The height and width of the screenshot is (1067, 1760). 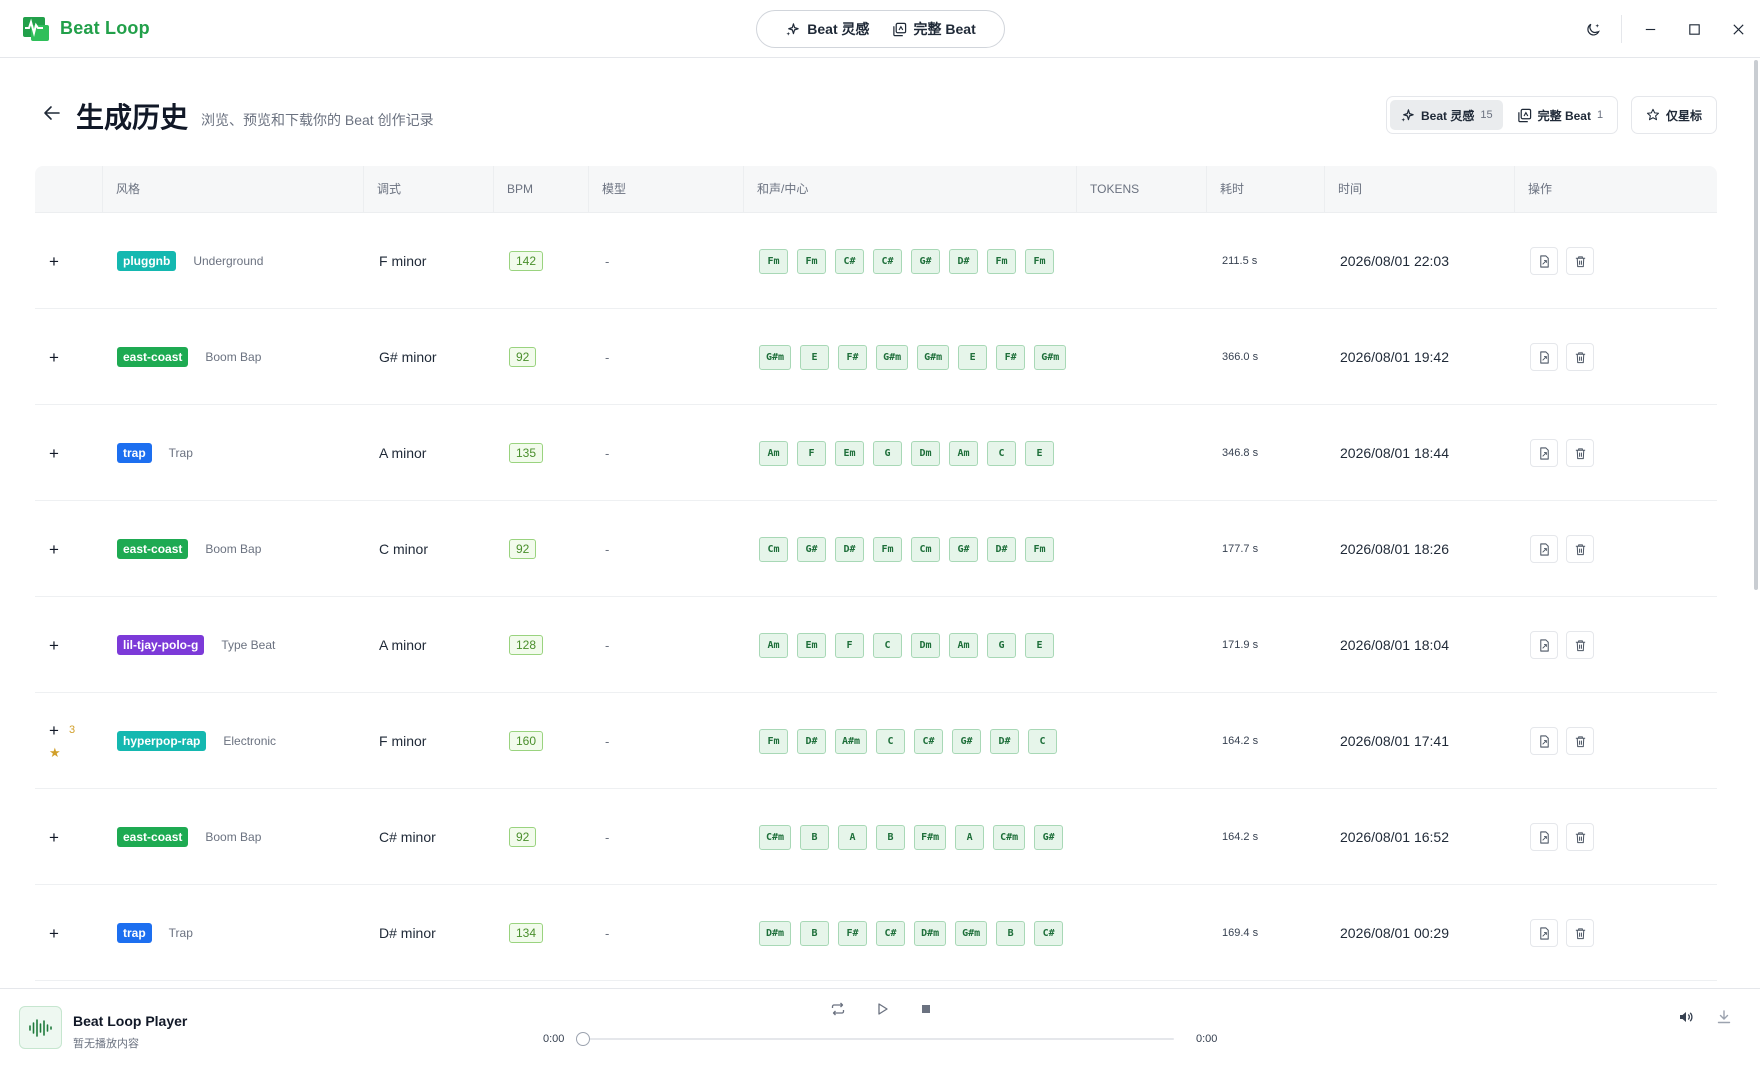 I want to click on style-cell: east-coast Boom Bap, so click(x=240, y=357).